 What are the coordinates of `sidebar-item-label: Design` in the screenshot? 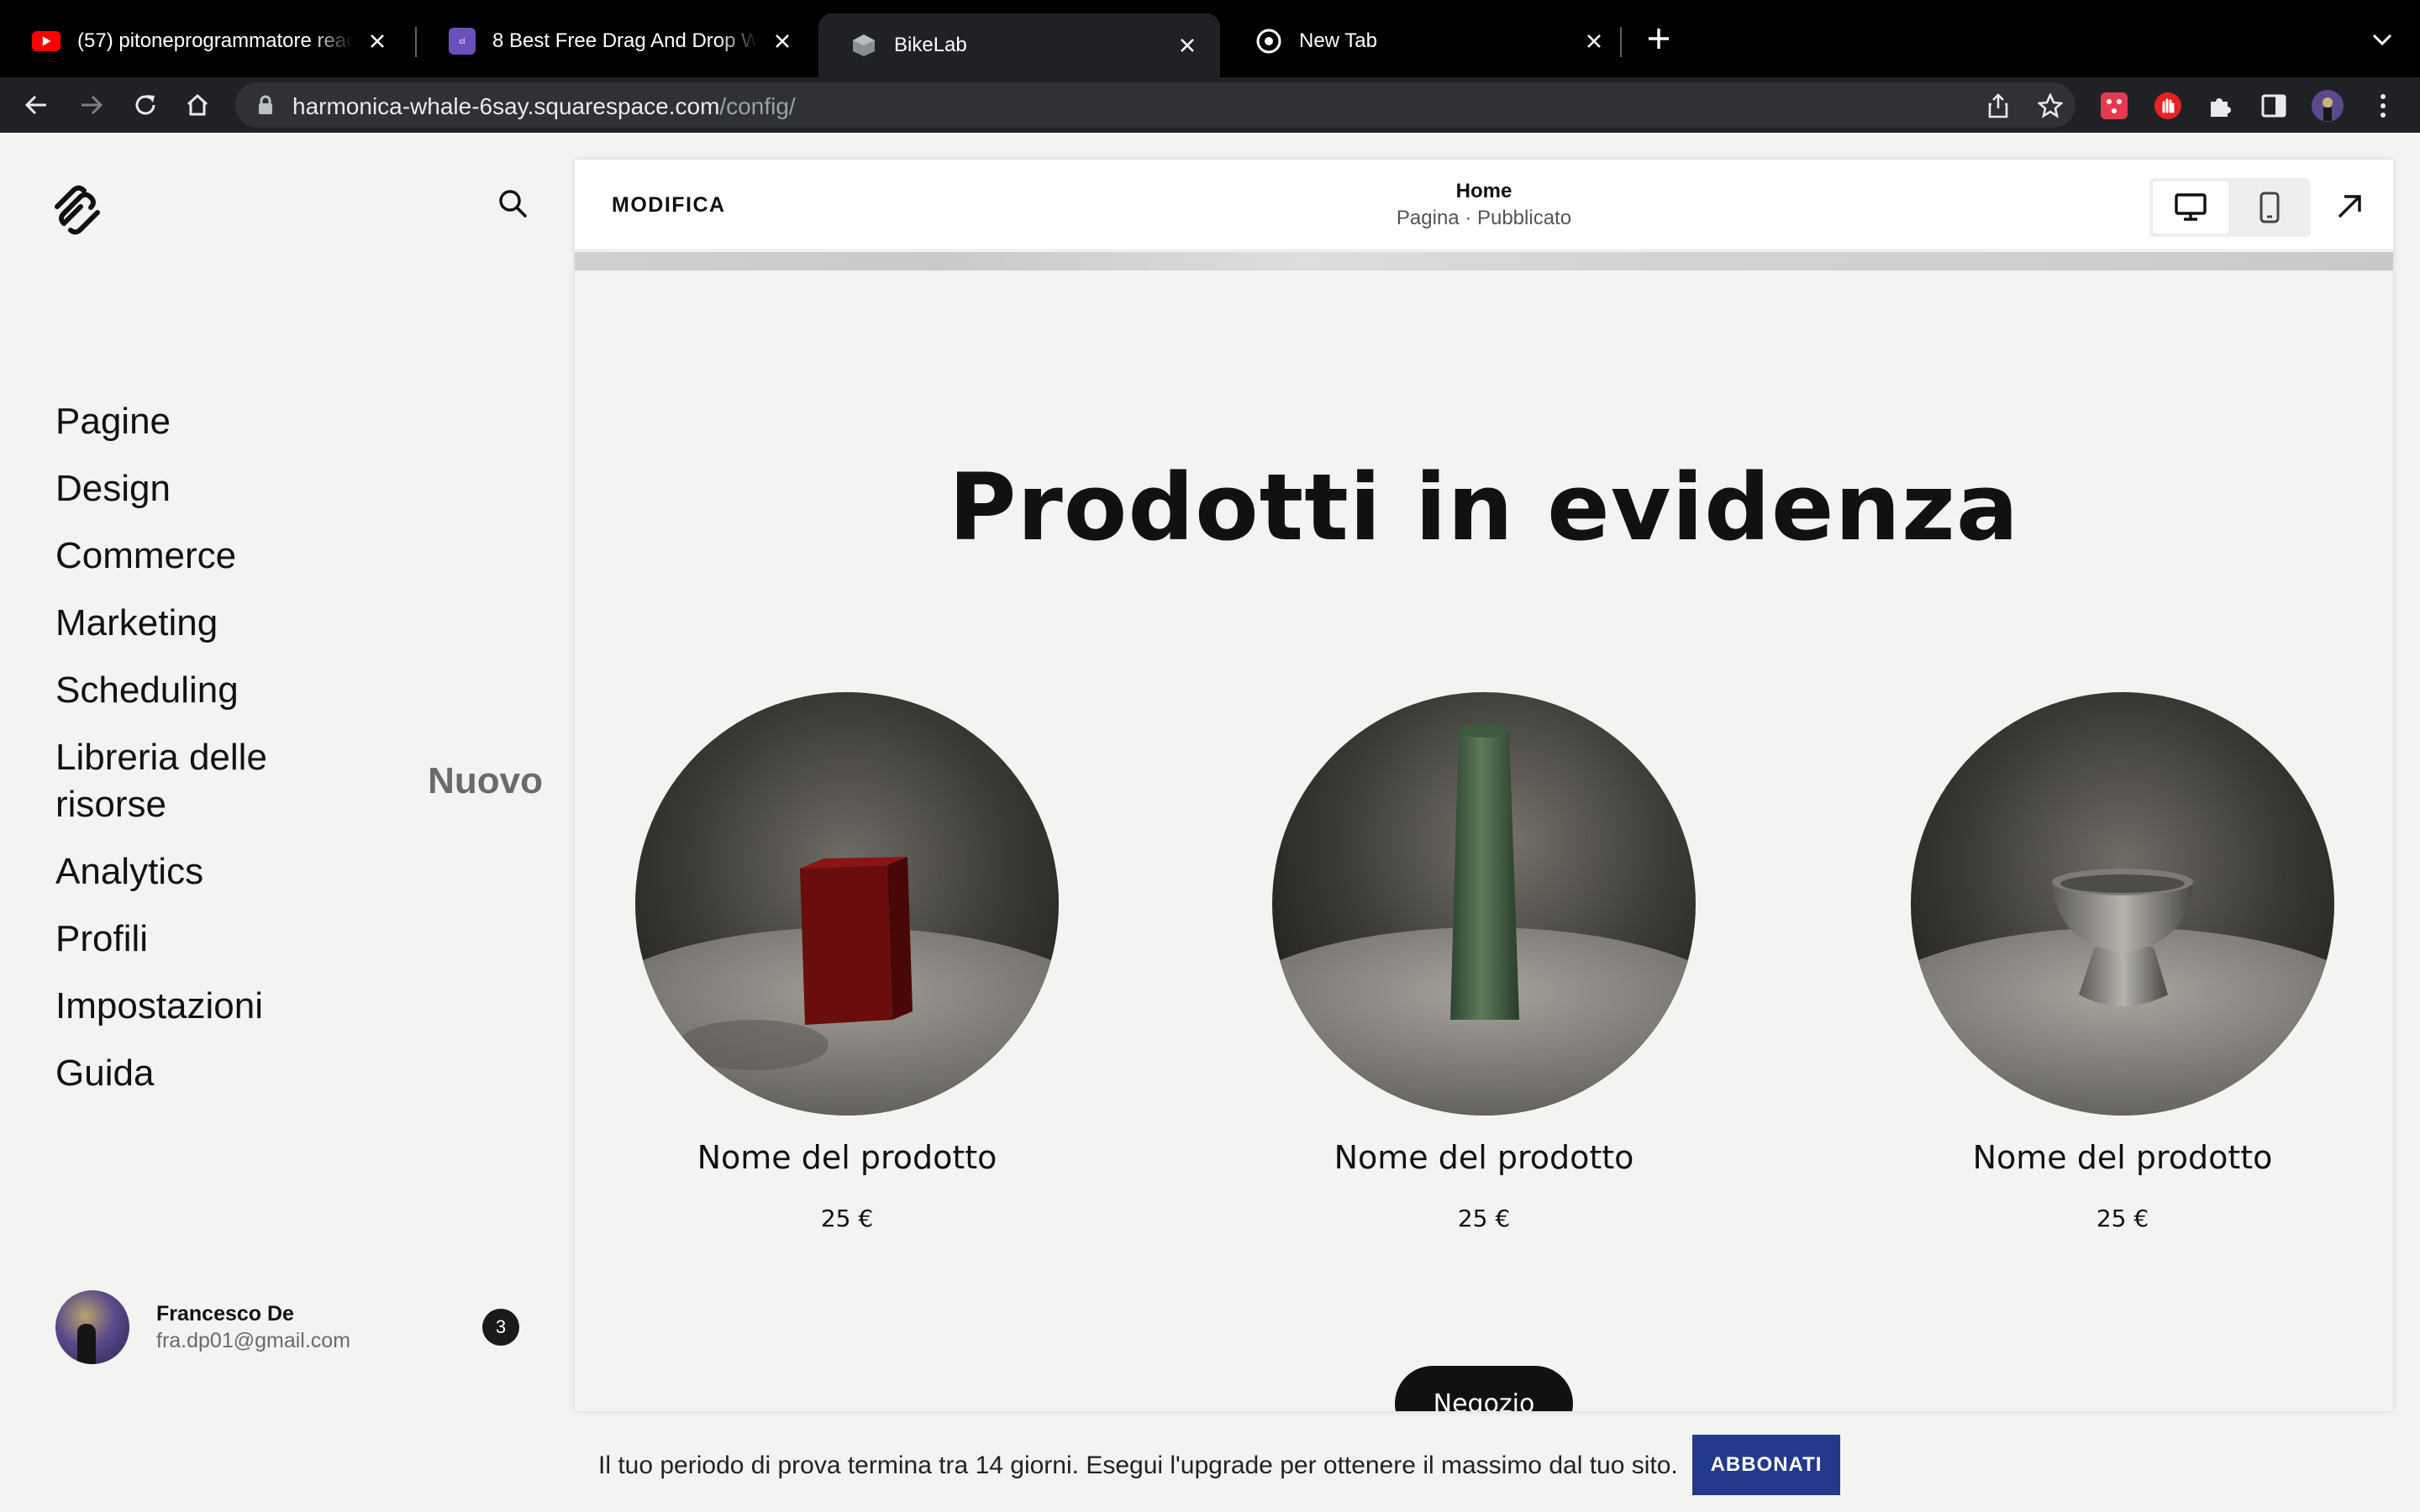 It's located at (113, 488).